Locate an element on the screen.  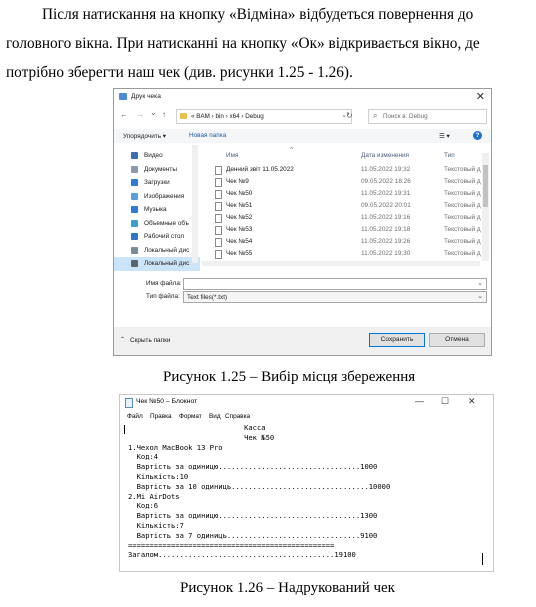
sidebar-scrollbar is located at coordinates (195, 204).